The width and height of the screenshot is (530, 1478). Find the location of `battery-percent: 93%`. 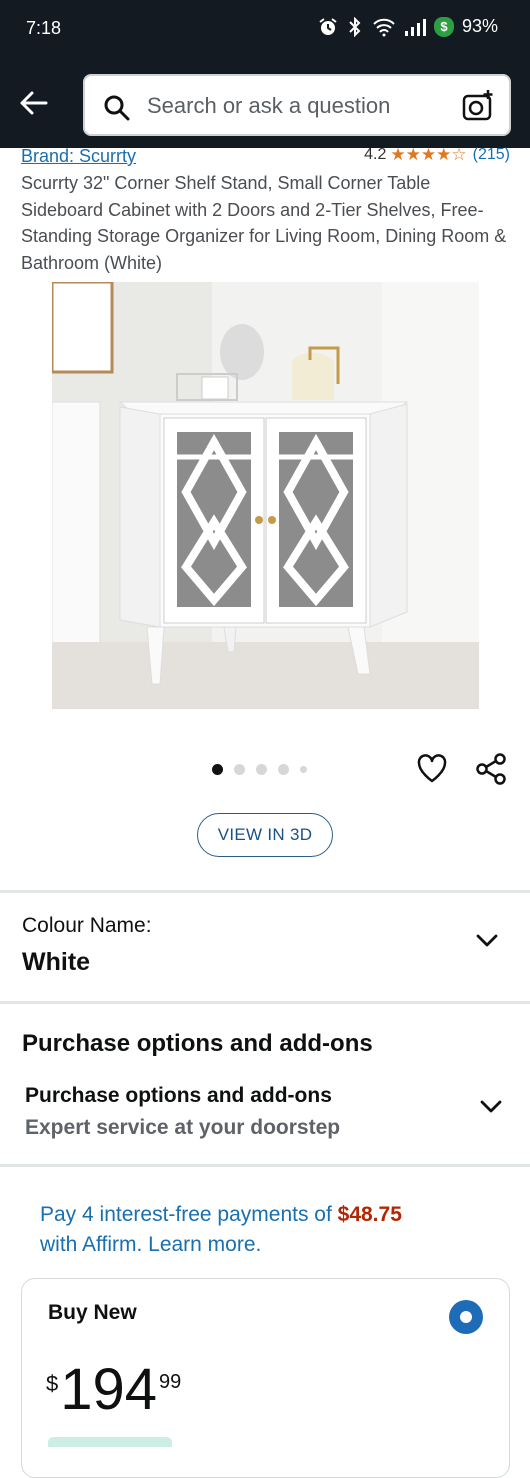

battery-percent: 93% is located at coordinates (479, 26).